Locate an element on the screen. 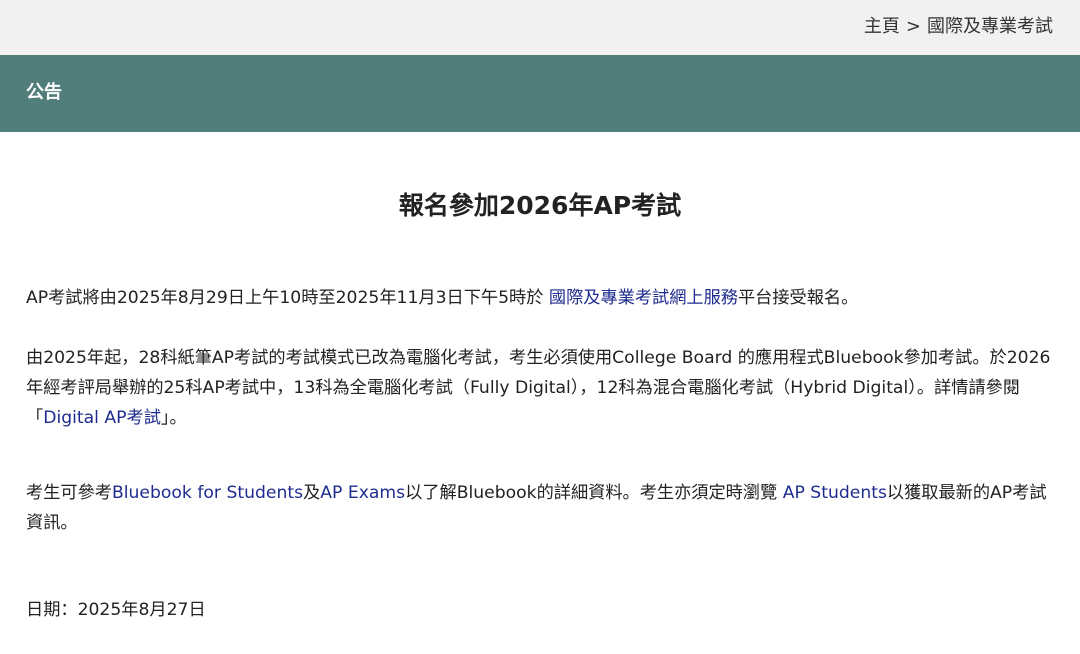 The width and height of the screenshot is (1080, 654). article-title: 報名參加2026年AP考試 is located at coordinates (540, 205).